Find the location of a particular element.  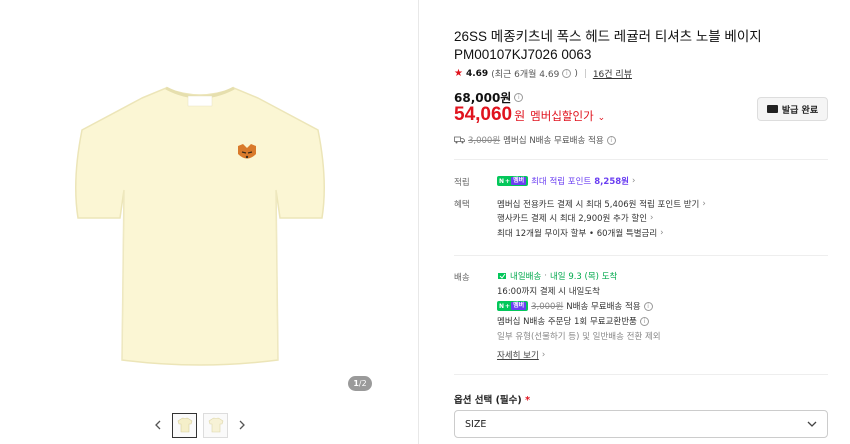

delivery-free-row: N + 멤버 3,000원 N배송 무료배송 적용 i is located at coordinates (575, 306).